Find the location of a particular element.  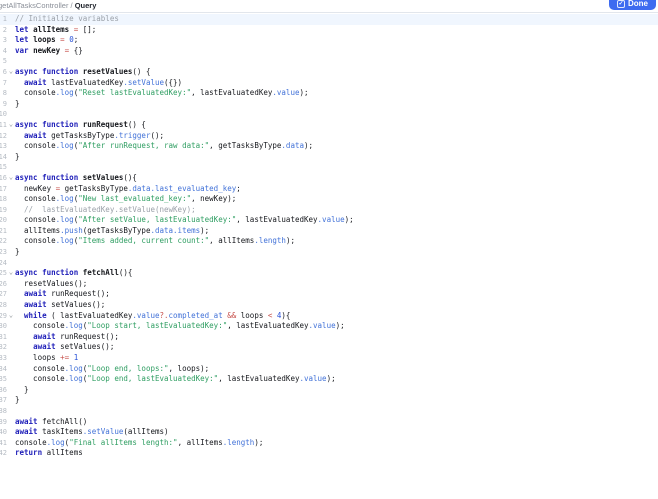

code-line-text: await fetchAll() is located at coordinates (51, 421).